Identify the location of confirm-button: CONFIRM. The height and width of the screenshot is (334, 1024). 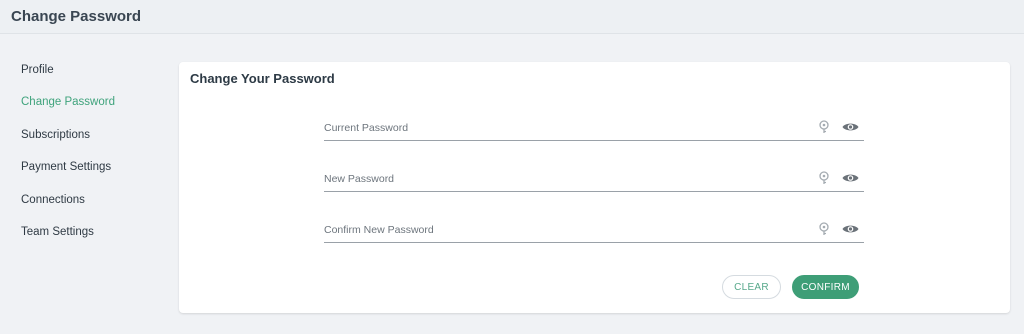
(825, 287).